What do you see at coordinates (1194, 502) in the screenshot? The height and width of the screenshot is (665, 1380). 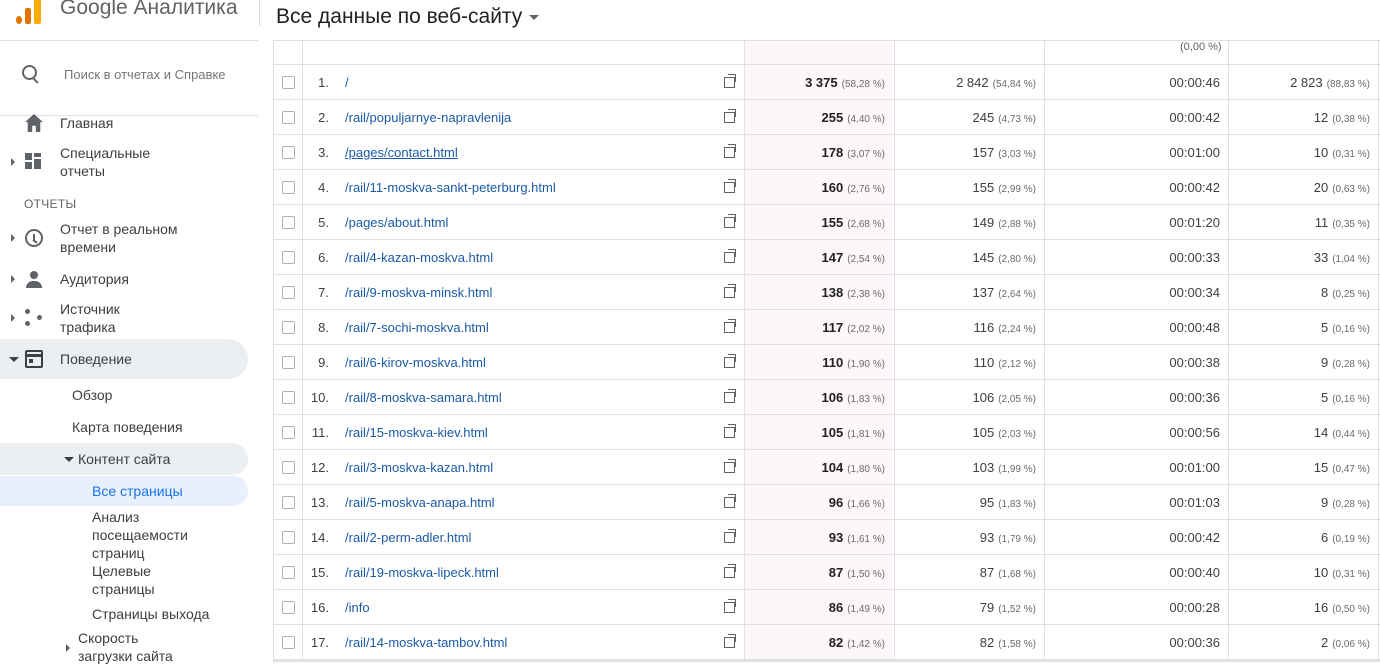 I see `avg-time-cell: 00:01:03` at bounding box center [1194, 502].